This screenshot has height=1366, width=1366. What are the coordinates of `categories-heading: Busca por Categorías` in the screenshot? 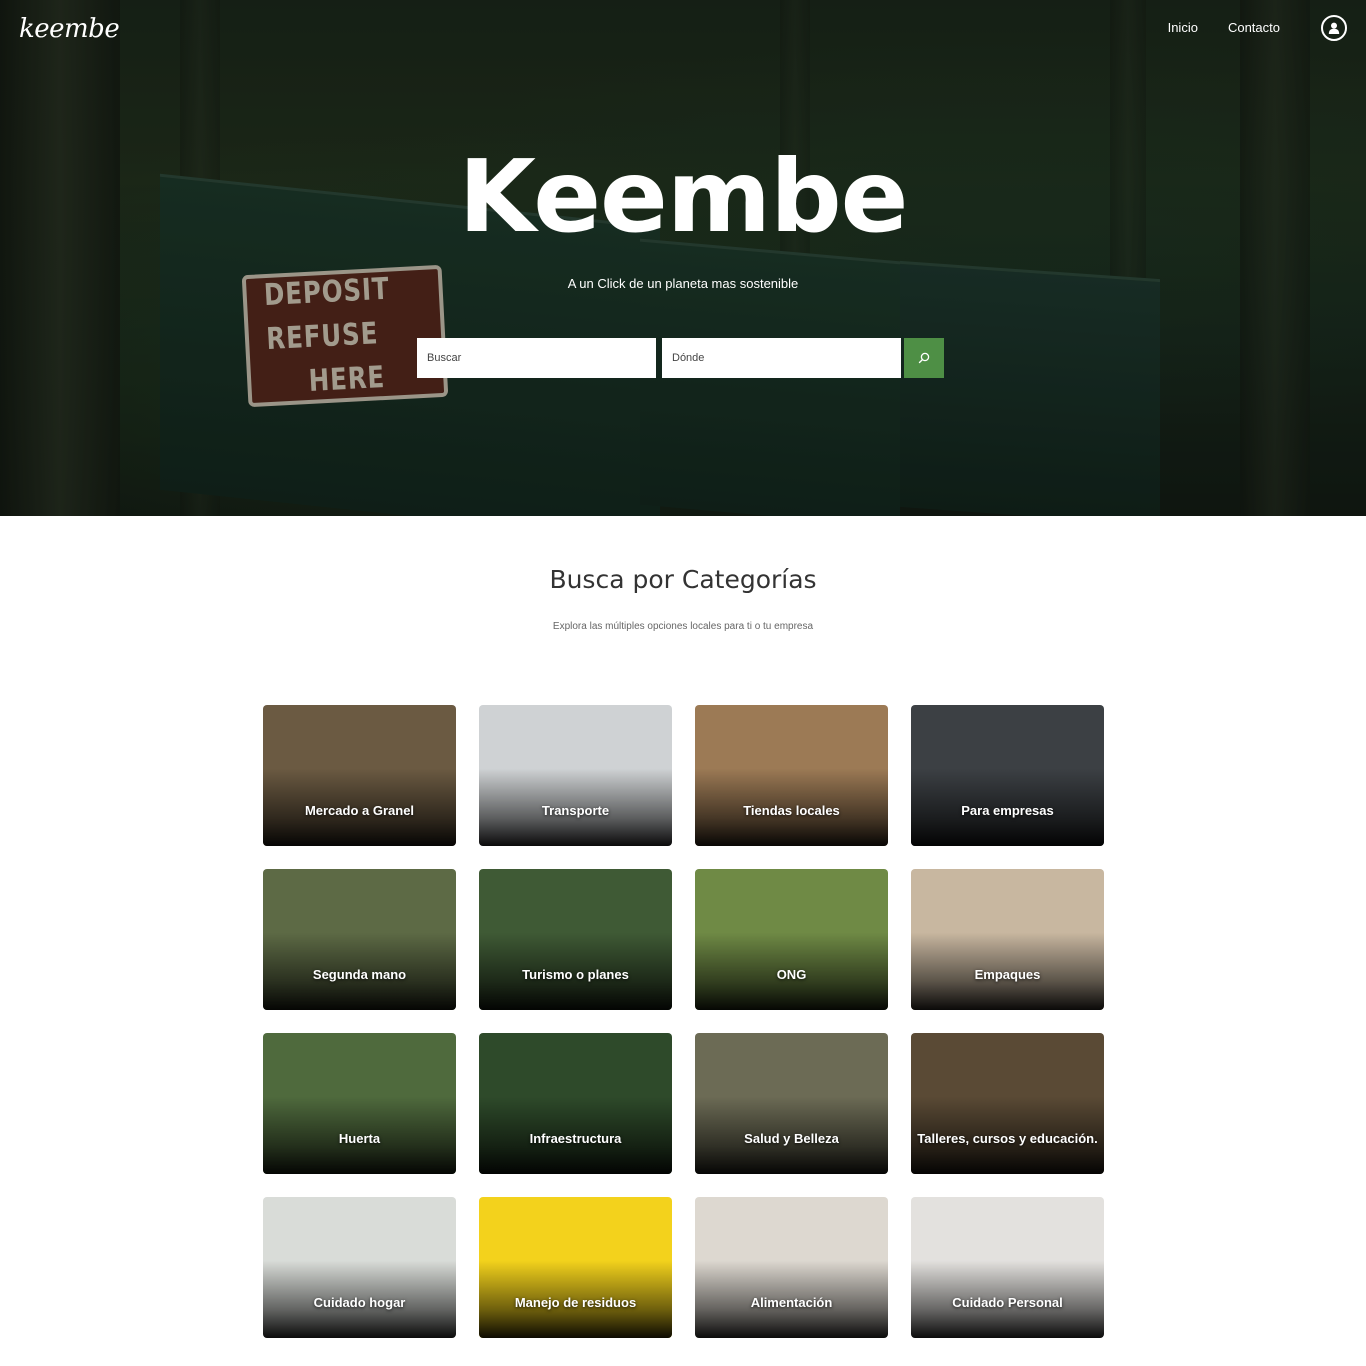 It's located at (683, 579).